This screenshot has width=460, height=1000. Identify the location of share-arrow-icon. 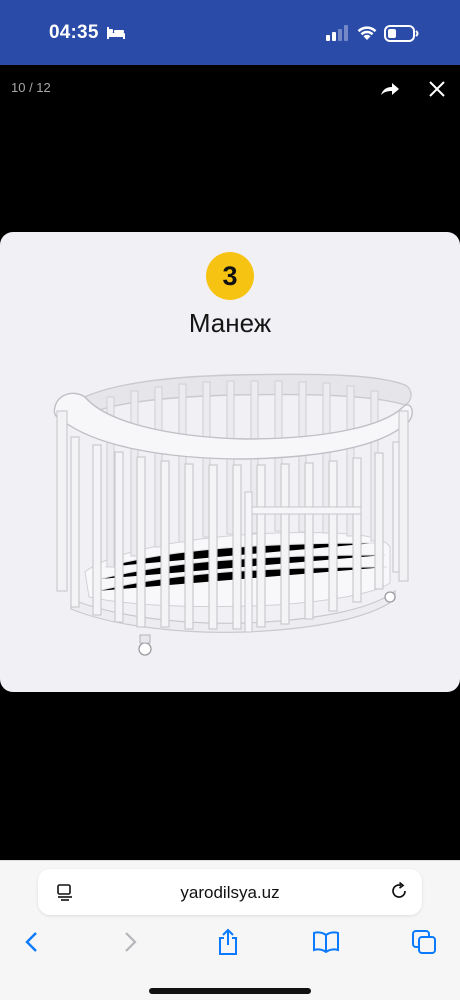
(390, 89).